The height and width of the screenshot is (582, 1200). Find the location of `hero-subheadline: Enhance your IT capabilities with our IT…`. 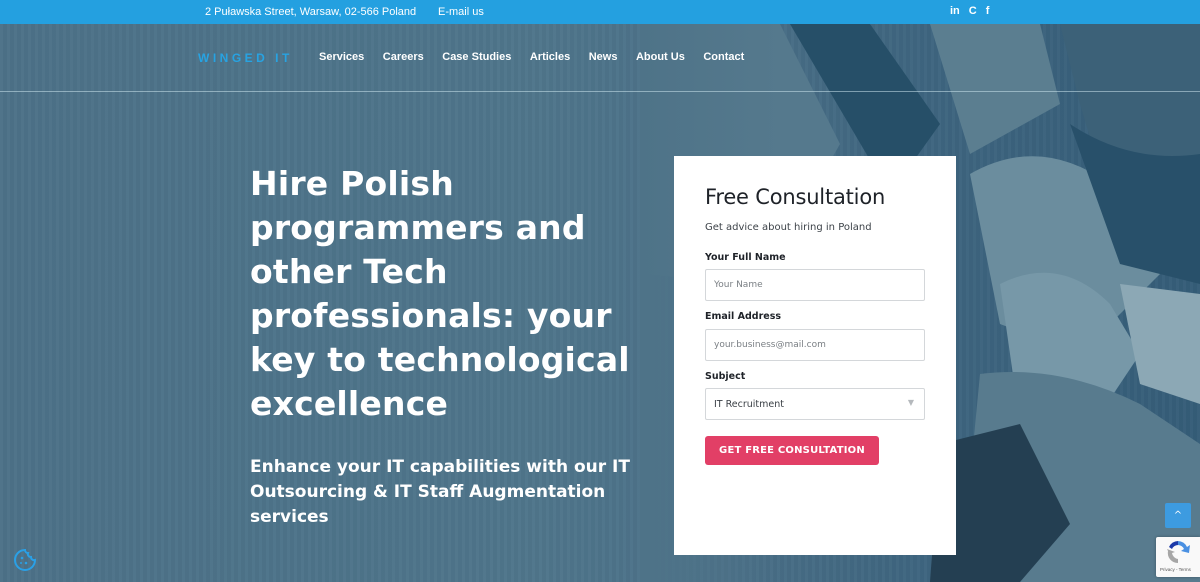

hero-subheadline: Enhance your IT capabilities with our IT… is located at coordinates (440, 492).